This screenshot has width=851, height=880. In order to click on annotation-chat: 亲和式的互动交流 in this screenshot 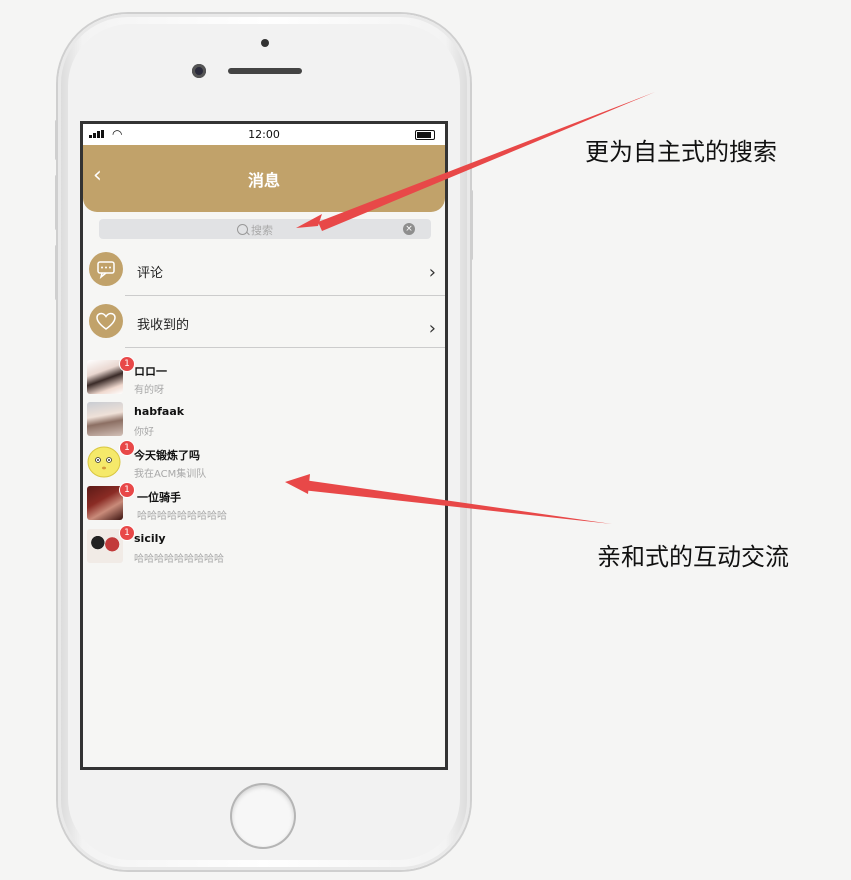, I will do `click(693, 557)`.